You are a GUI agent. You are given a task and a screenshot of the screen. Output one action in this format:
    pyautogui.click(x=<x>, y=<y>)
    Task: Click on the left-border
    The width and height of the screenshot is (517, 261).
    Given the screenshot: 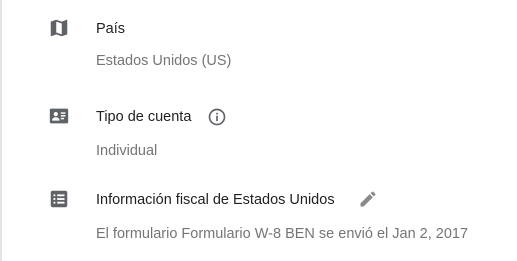 What is the action you would take?
    pyautogui.click(x=1, y=130)
    